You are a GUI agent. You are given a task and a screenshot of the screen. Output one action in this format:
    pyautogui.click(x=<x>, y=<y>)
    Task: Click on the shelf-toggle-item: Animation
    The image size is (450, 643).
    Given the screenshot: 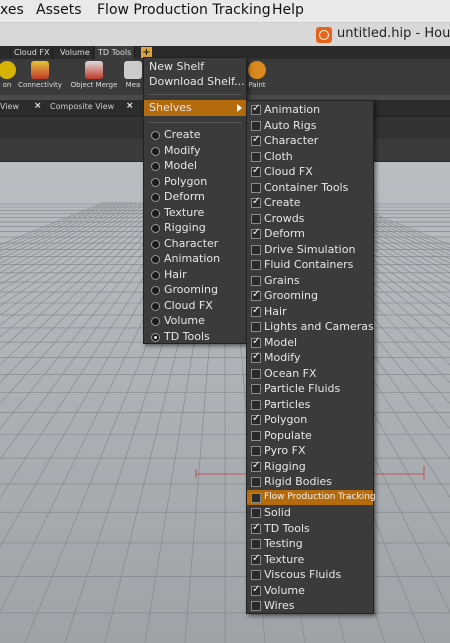 What is the action you would take?
    pyautogui.click(x=310, y=109)
    